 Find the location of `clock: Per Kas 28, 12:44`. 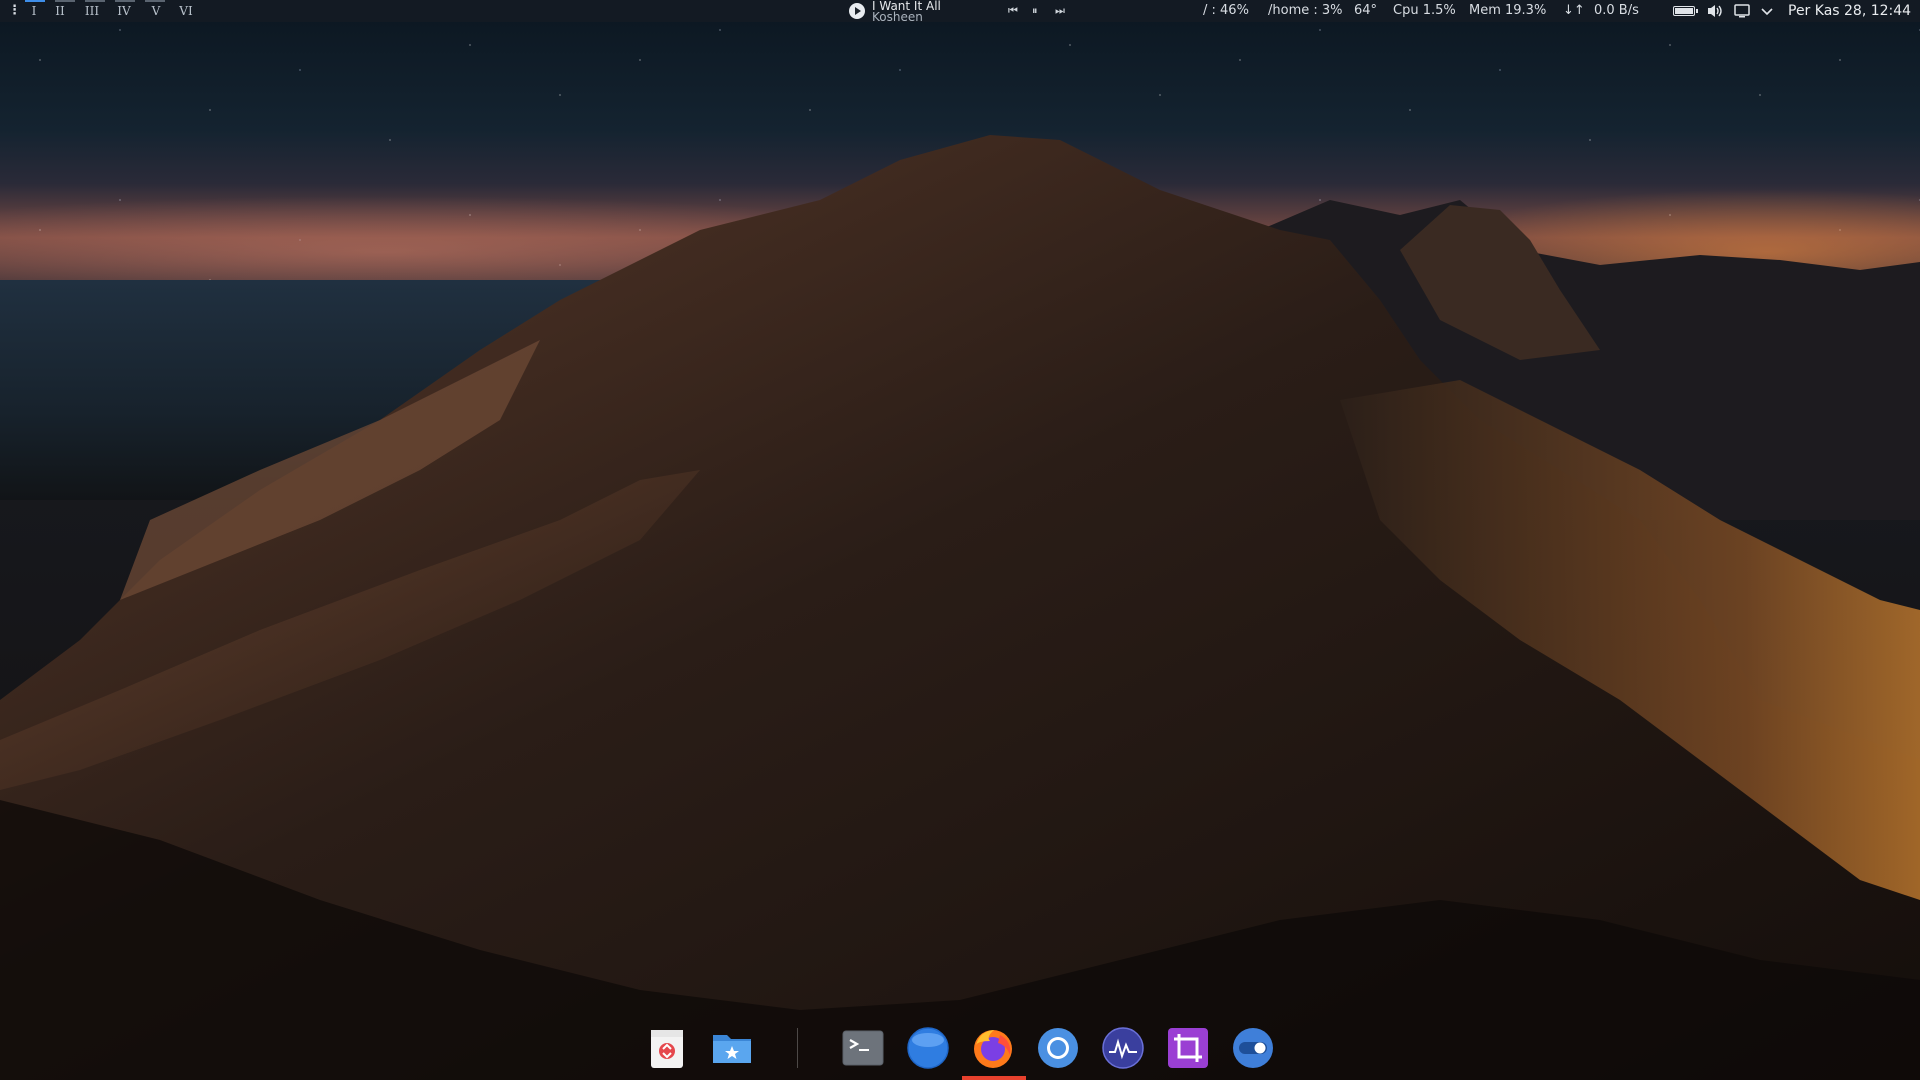

clock: Per Kas 28, 12:44 is located at coordinates (1849, 11).